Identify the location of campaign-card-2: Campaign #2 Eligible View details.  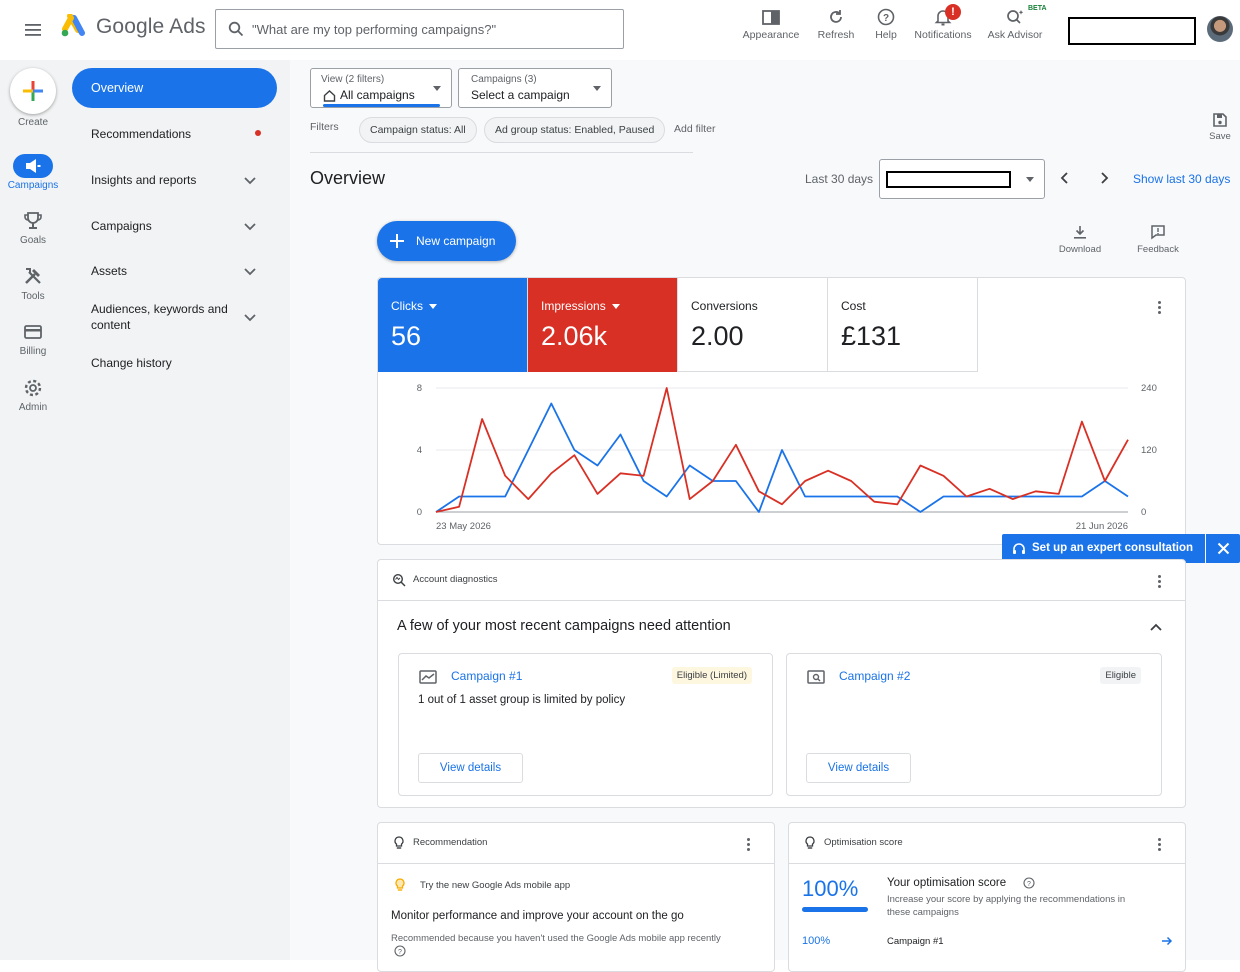
(974, 724).